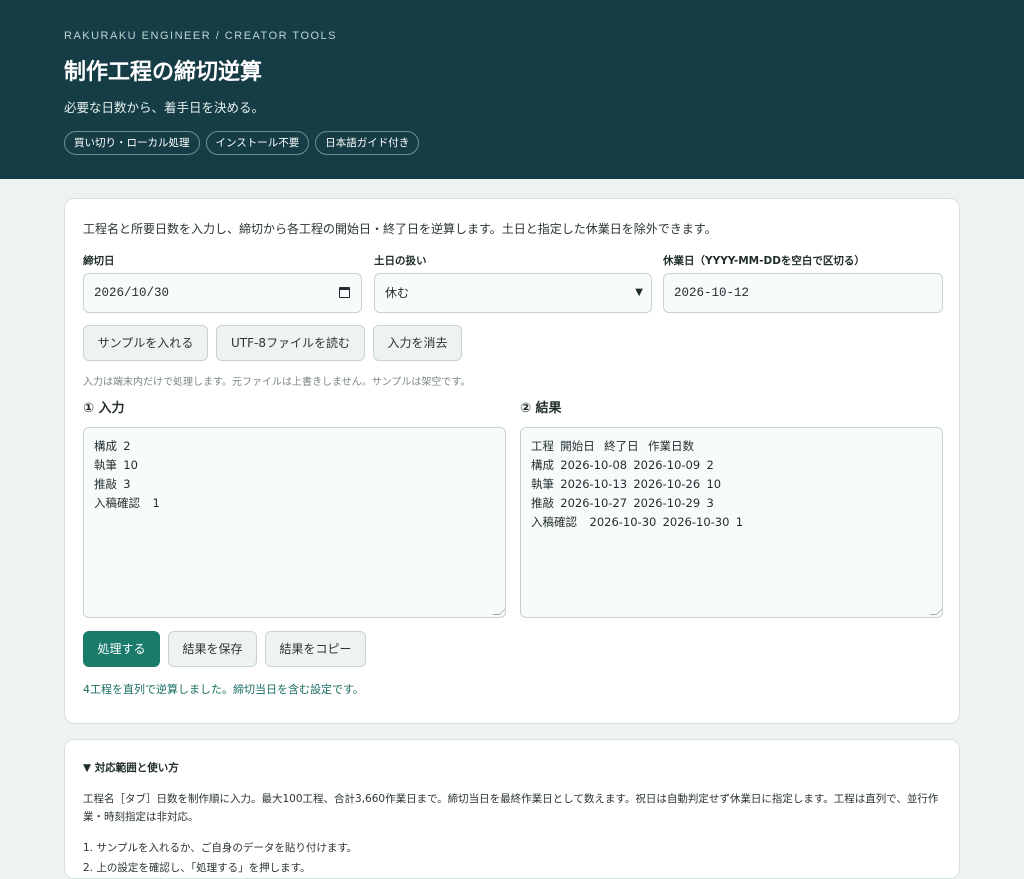  Describe the element at coordinates (223, 689) in the screenshot. I see `status-message: 4工程を直列で逆算しました。締切当日を含む設定です。` at that location.